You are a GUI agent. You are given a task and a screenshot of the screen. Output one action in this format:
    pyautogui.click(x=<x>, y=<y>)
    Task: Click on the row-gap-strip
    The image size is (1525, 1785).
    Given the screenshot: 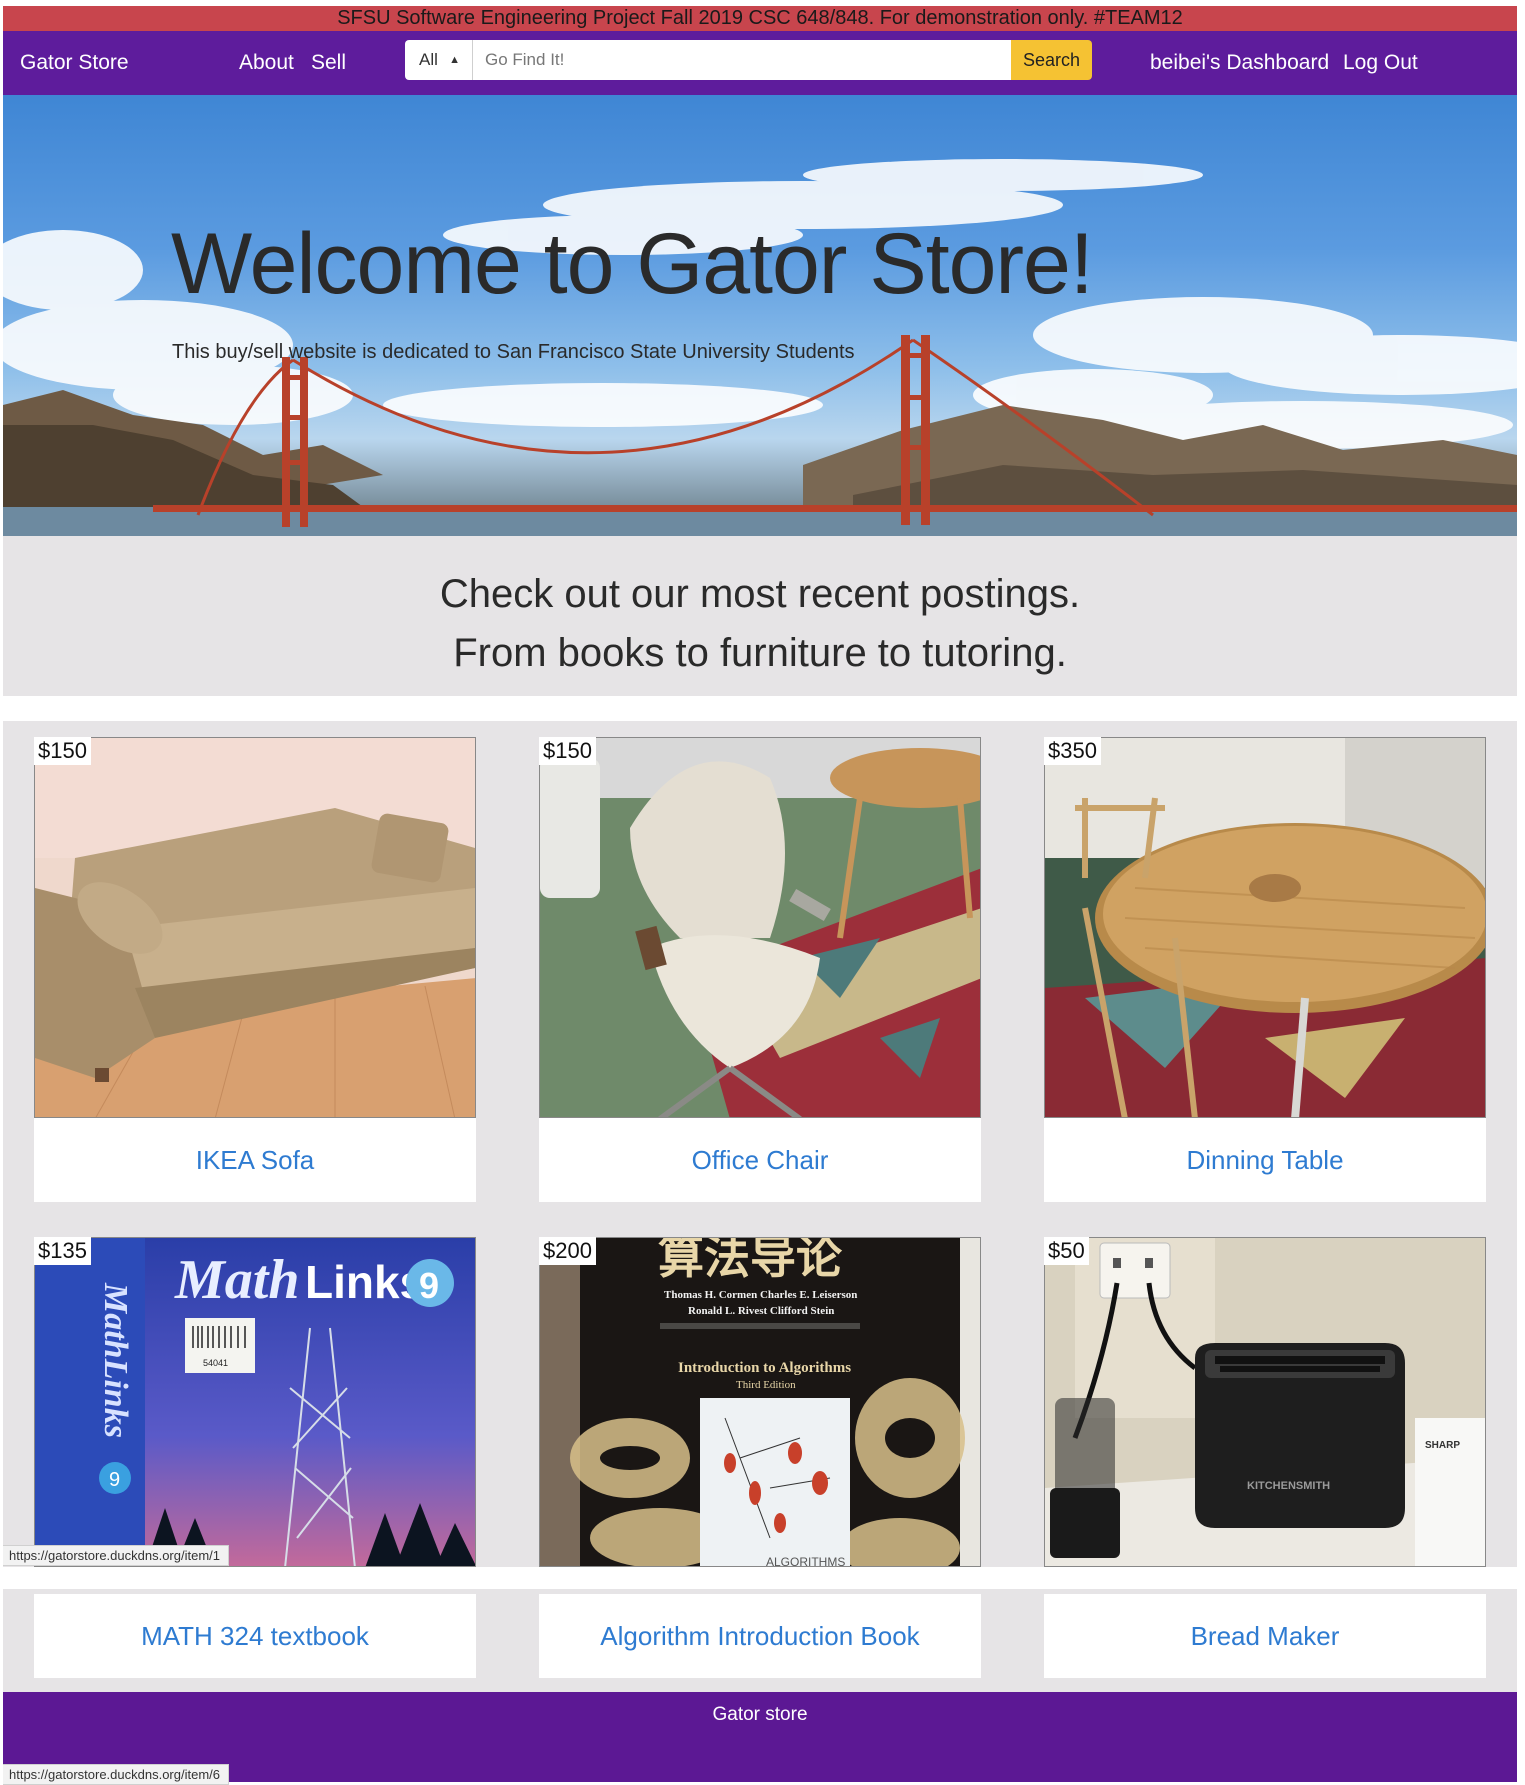 What is the action you would take?
    pyautogui.click(x=760, y=1578)
    